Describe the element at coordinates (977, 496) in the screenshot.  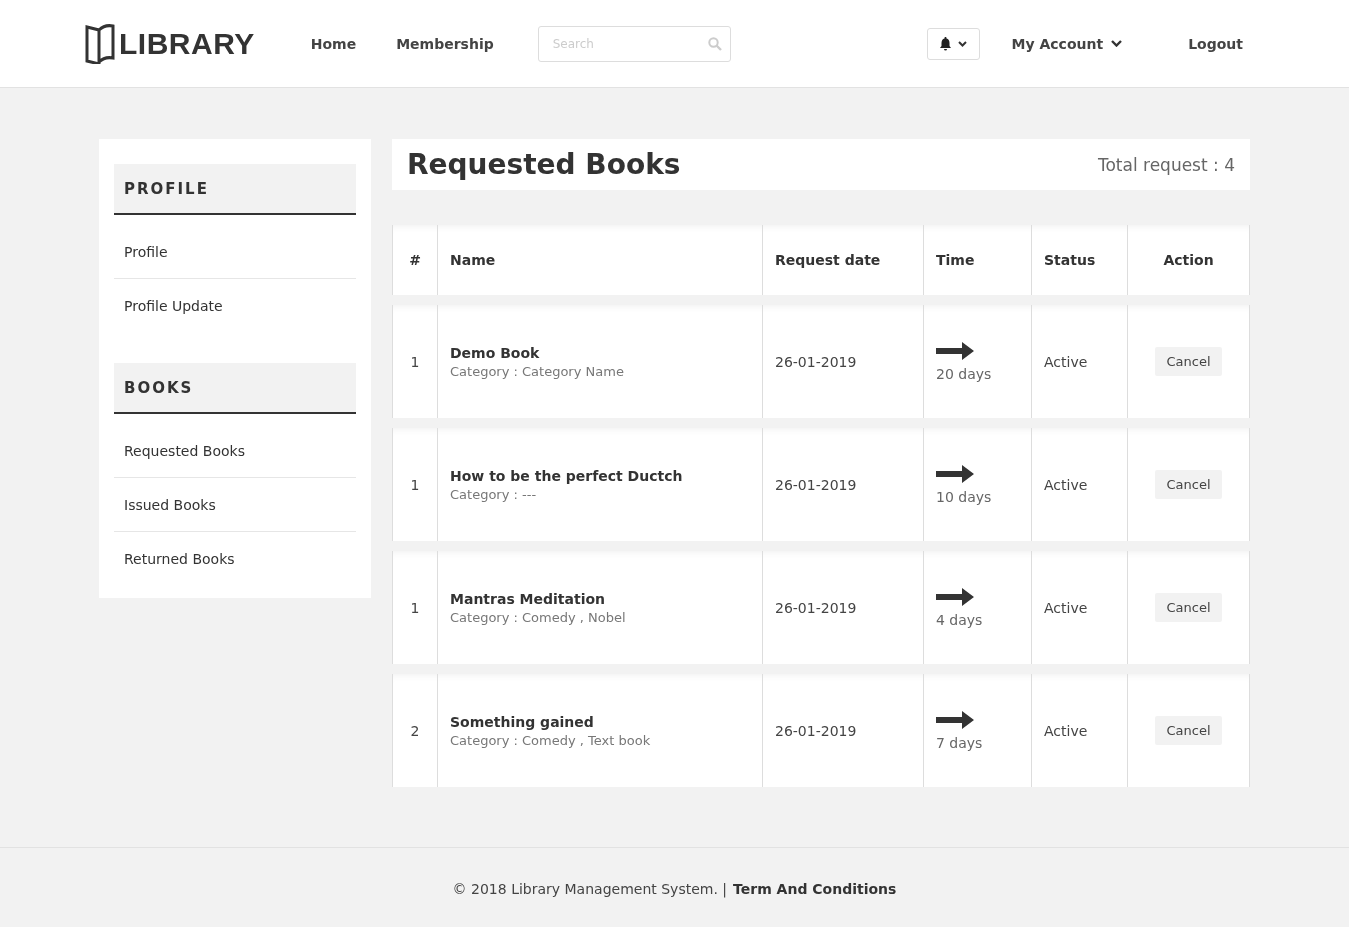
I see `time-days: 10 days` at that location.